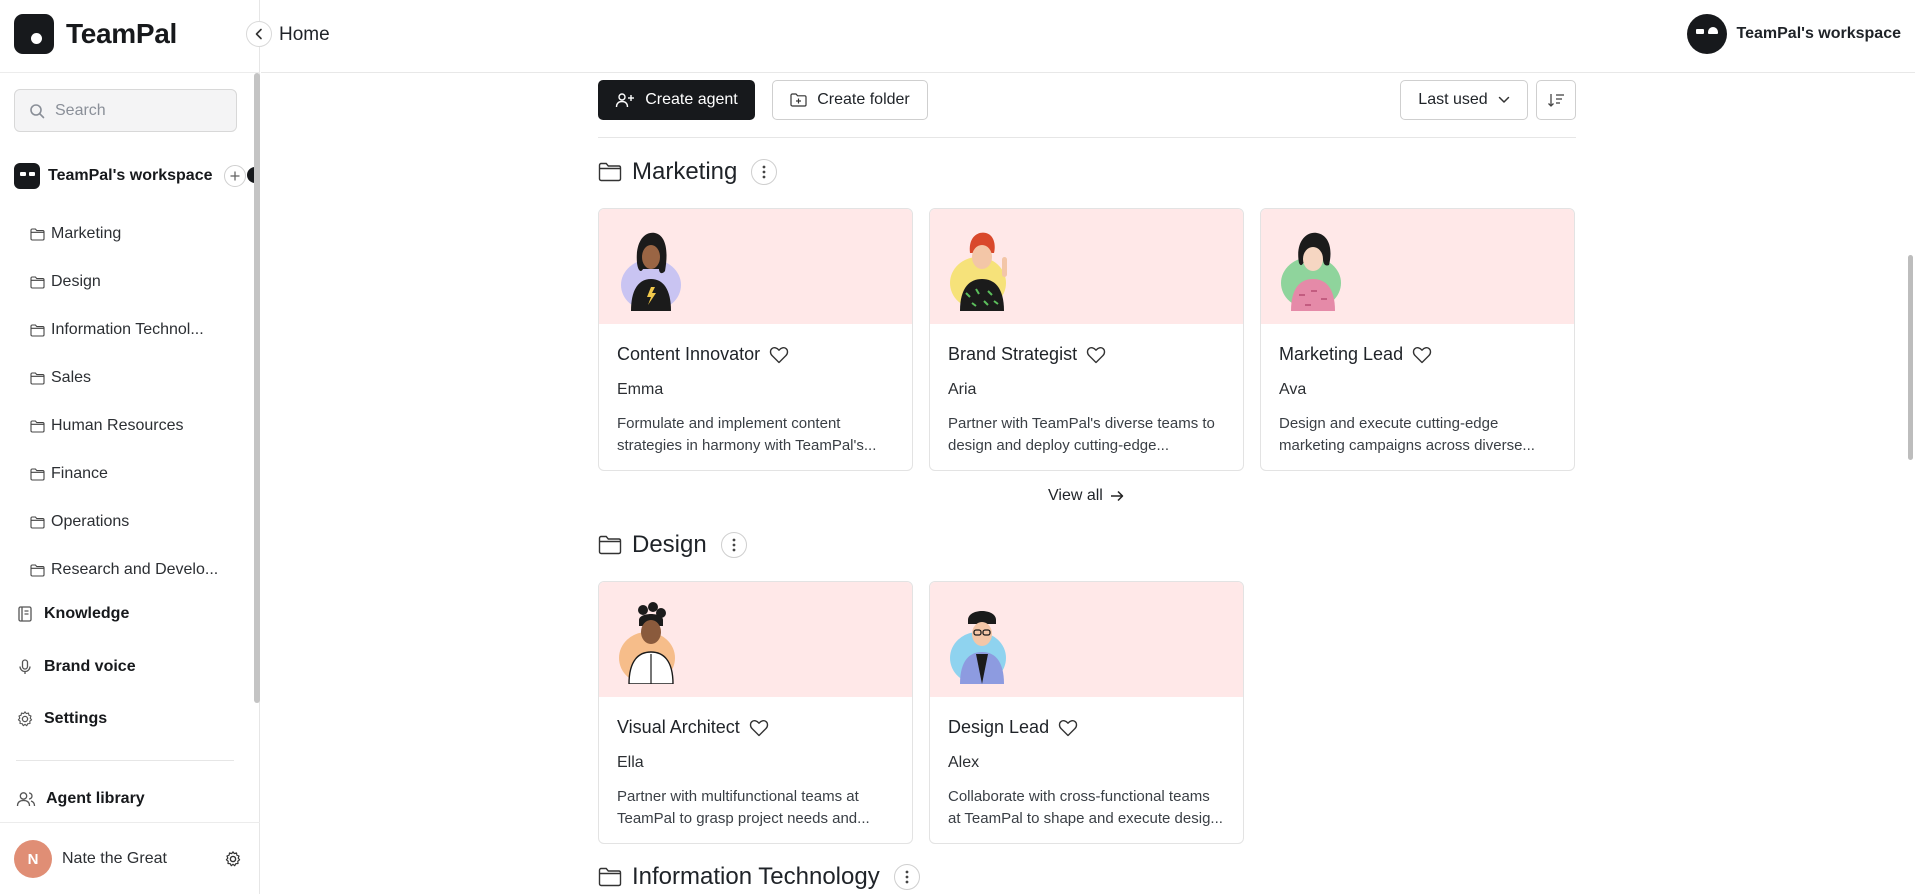 This screenshot has height=894, width=1915. What do you see at coordinates (304, 34) in the screenshot?
I see `breadcrumb: Home` at bounding box center [304, 34].